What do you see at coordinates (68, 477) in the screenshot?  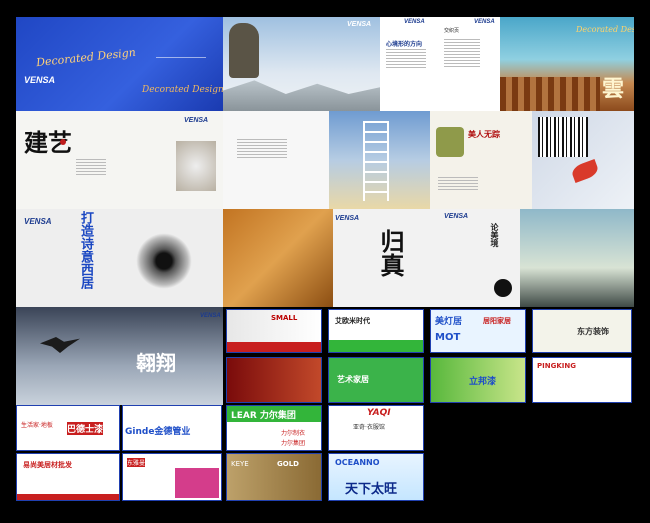 I see `card-yishang: 易尚美居材批发` at bounding box center [68, 477].